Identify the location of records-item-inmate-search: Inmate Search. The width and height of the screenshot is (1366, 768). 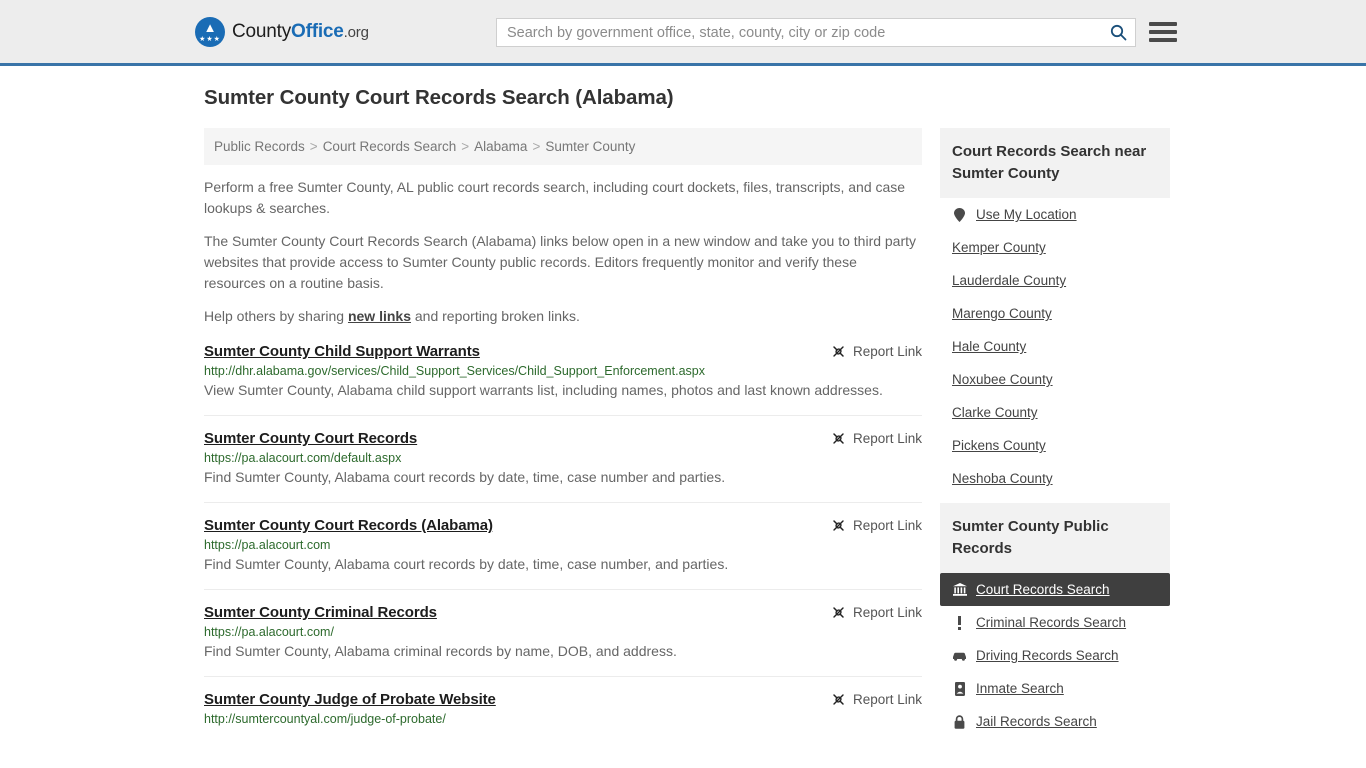
(1055, 688).